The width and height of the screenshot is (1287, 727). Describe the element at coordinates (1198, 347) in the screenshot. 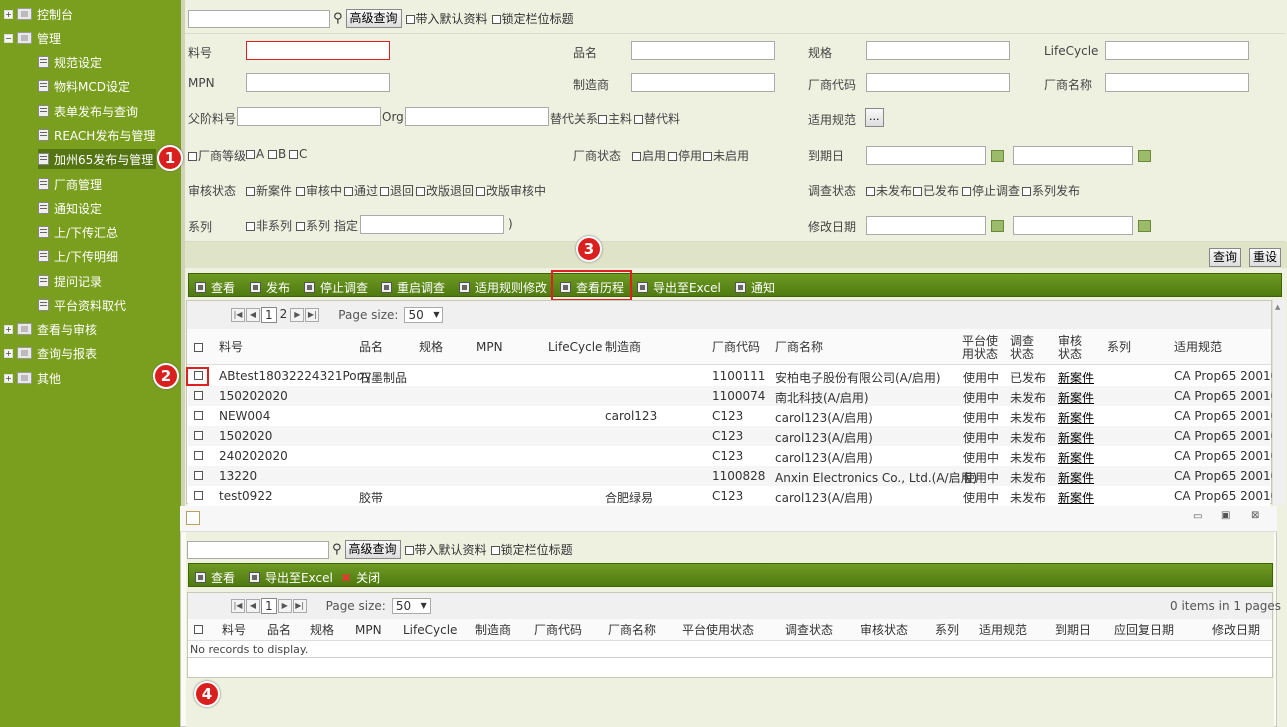

I see `column-header: 适用规范` at that location.